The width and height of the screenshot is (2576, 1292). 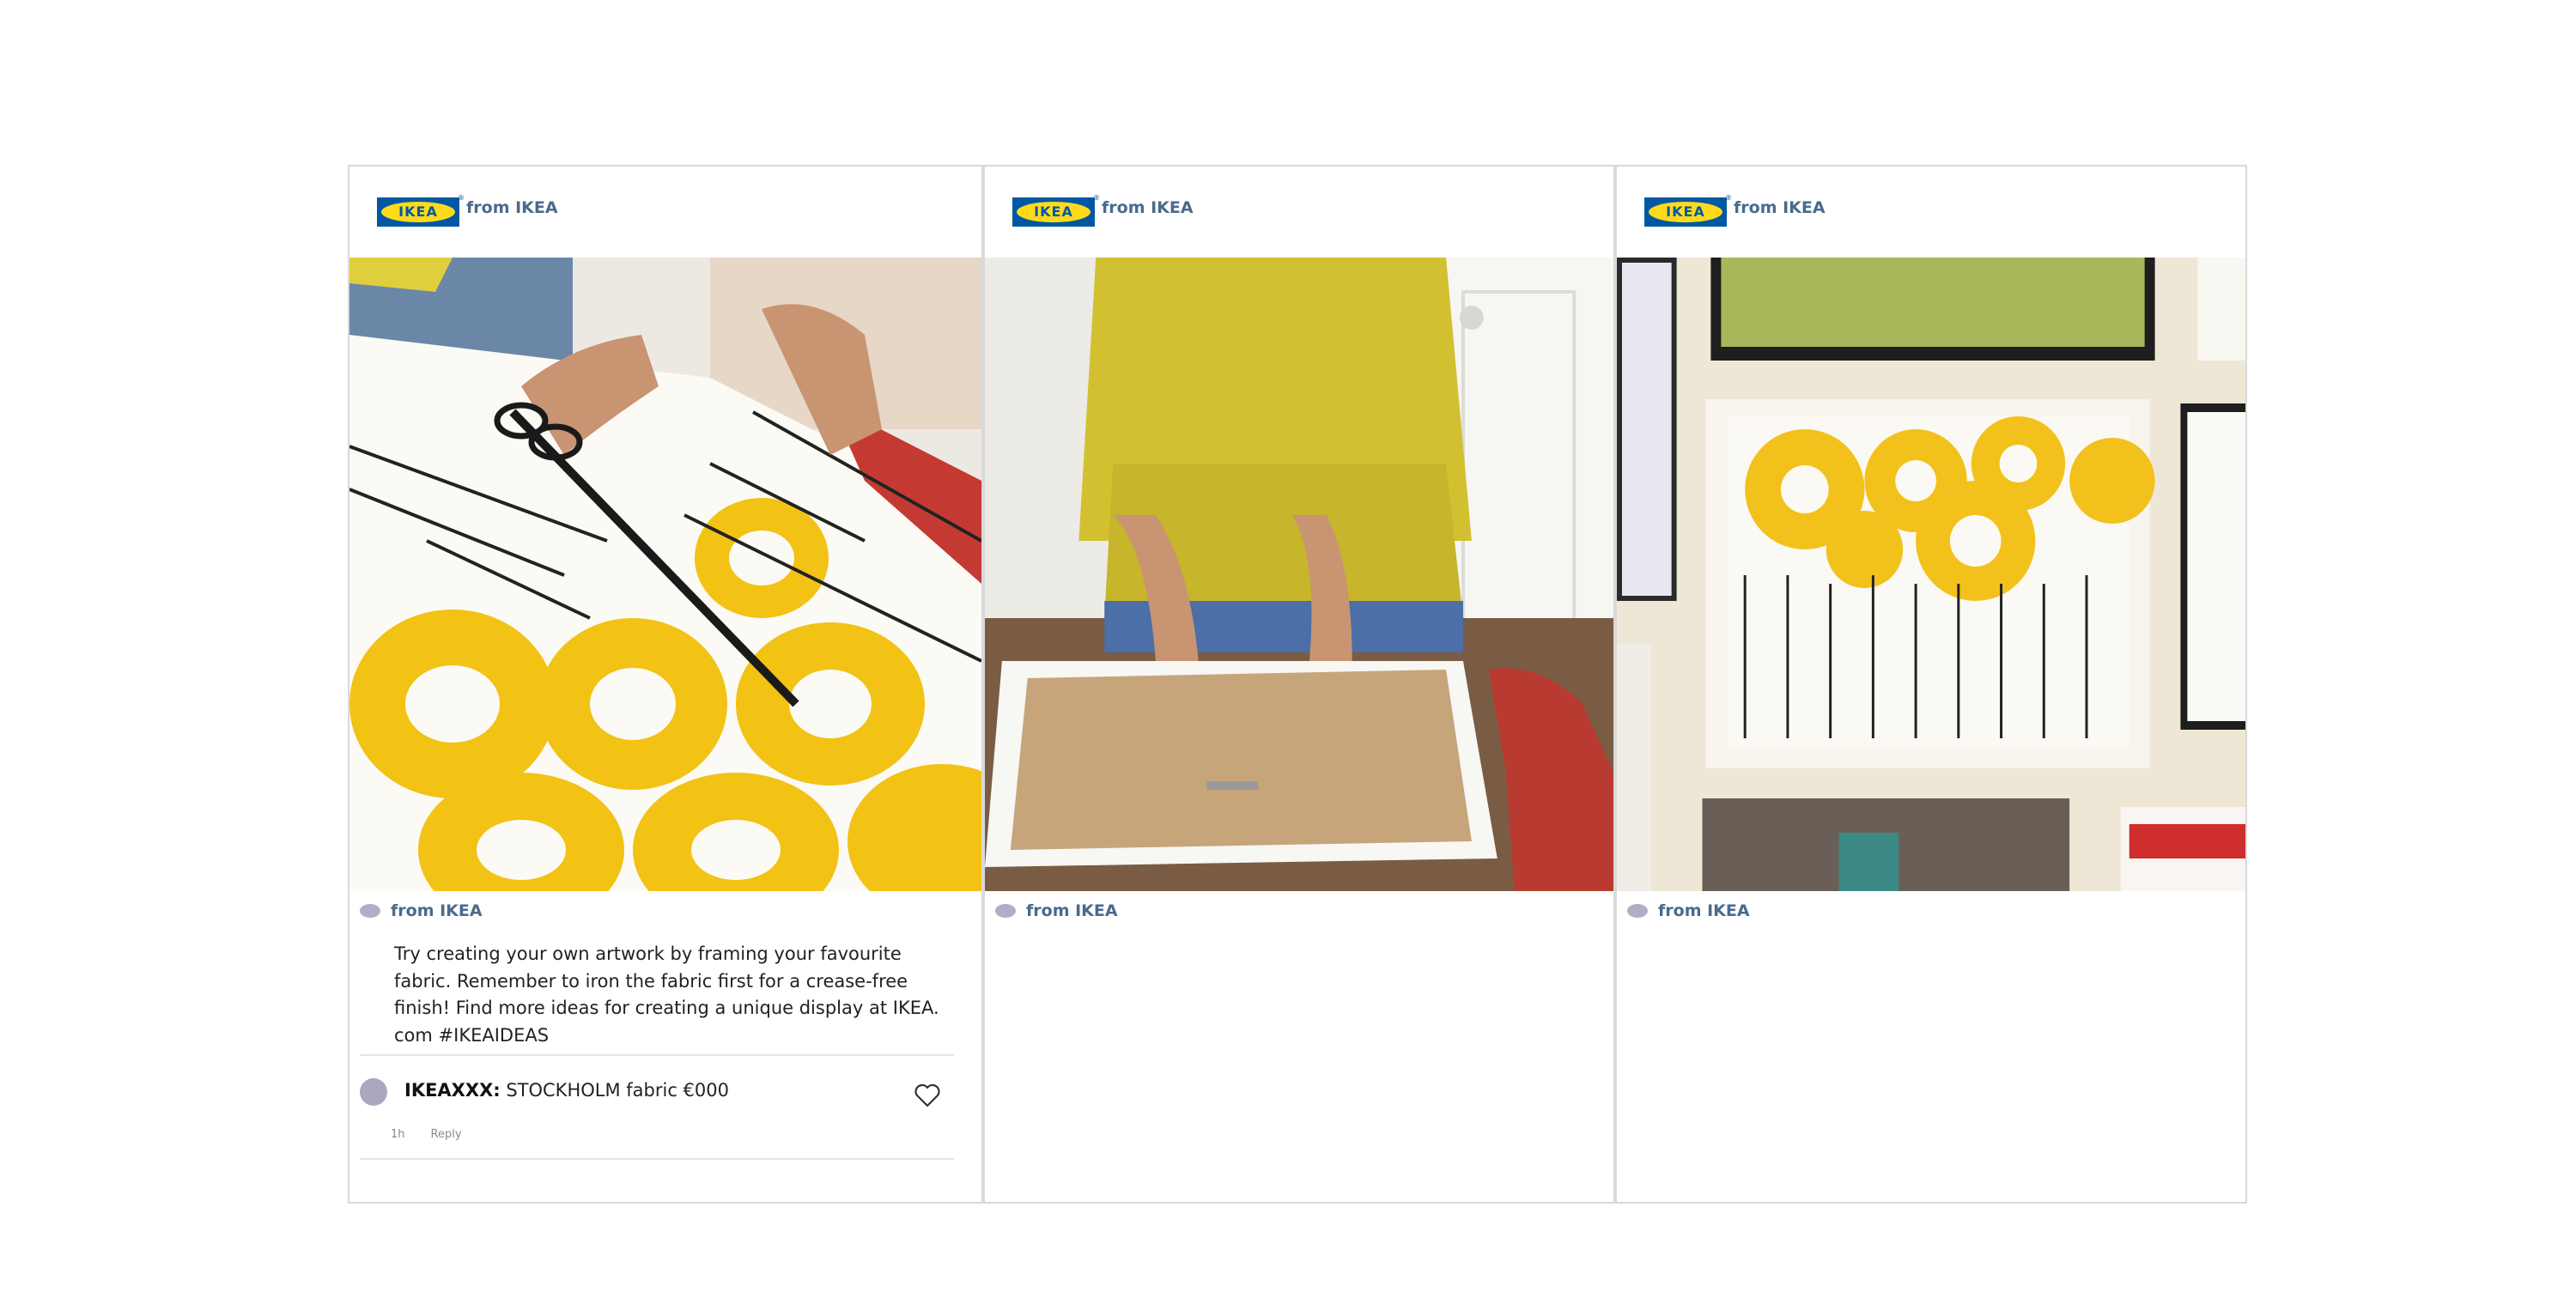 I want to click on comment-body: STOCKHOLM fabric €000, so click(x=614, y=1090).